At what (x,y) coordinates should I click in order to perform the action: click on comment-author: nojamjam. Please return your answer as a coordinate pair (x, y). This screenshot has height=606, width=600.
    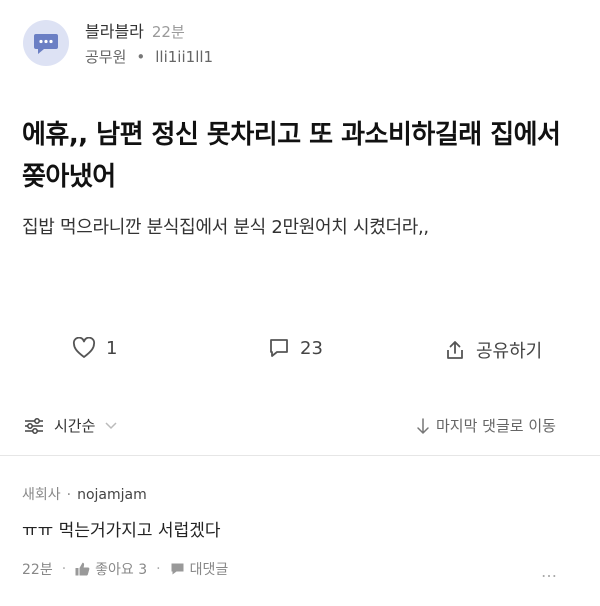
    Looking at the image, I should click on (112, 495).